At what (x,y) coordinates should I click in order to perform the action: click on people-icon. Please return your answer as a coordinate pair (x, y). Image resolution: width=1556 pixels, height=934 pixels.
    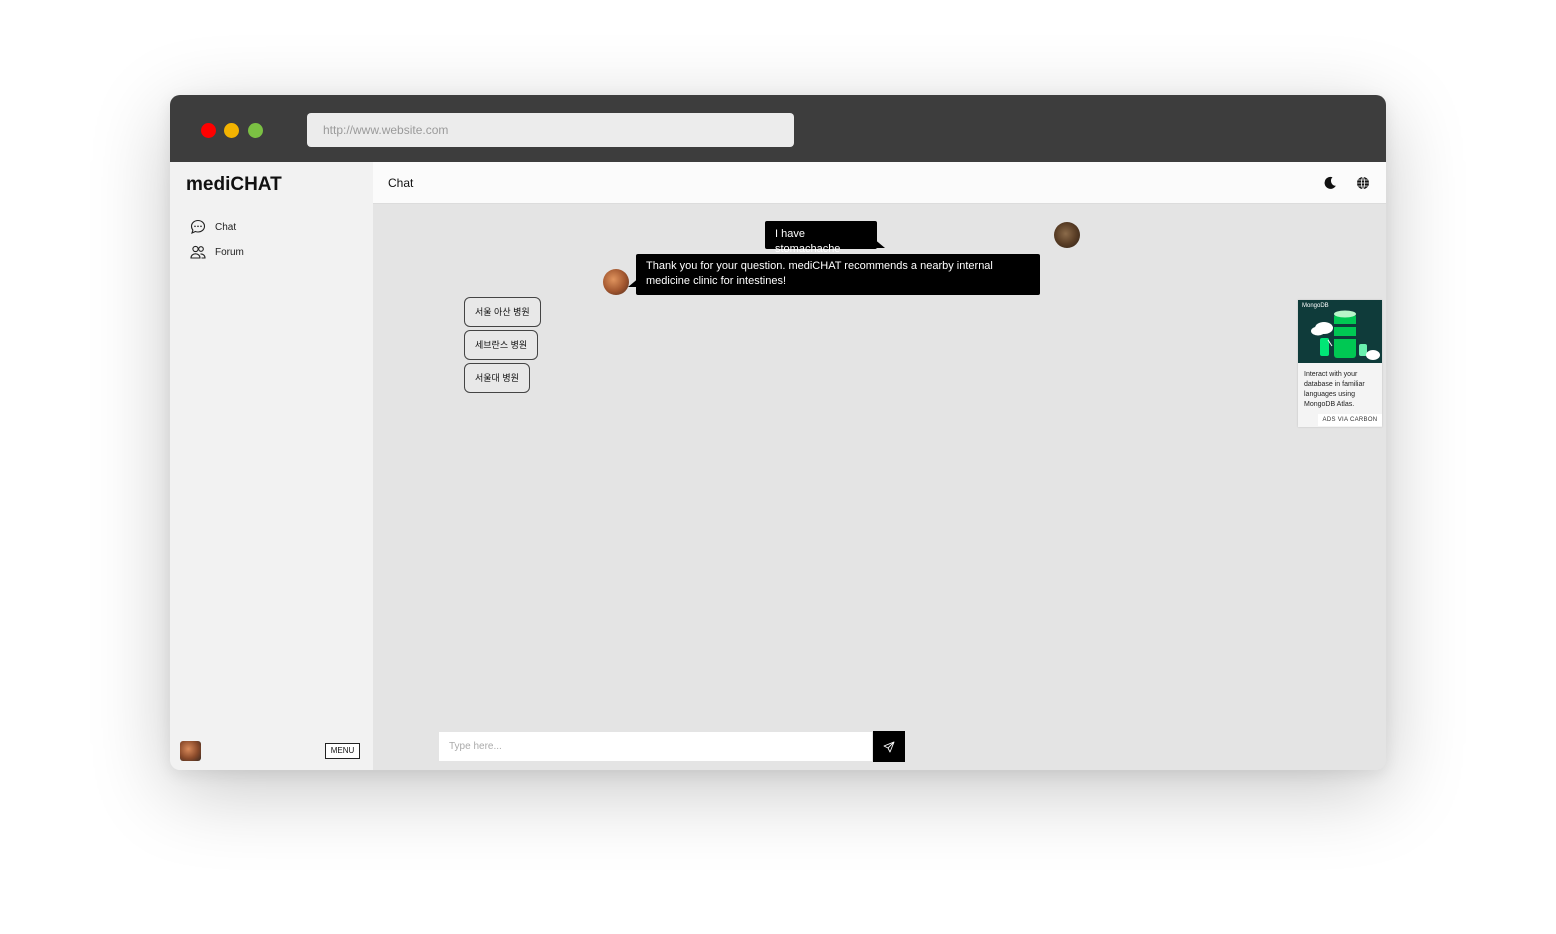
    Looking at the image, I should click on (198, 252).